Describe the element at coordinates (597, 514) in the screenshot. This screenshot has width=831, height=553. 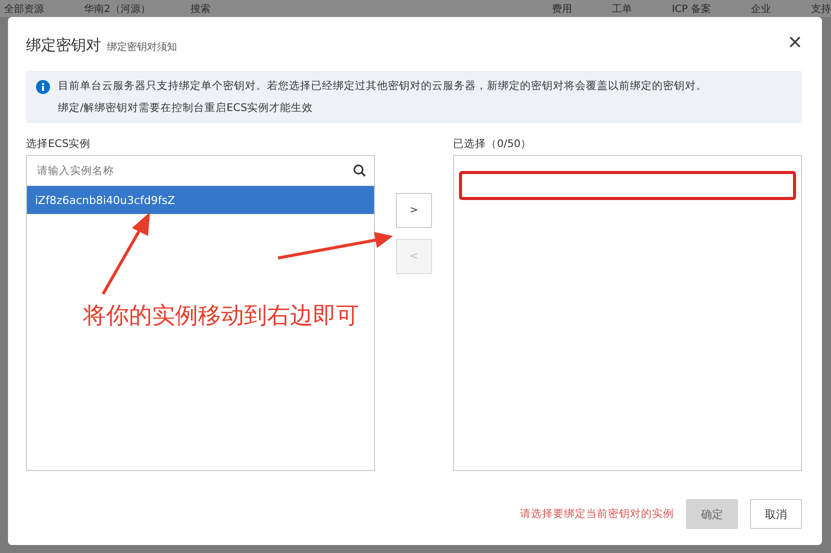
I see `error-message: 请选择要绑定当前密钥对的实例` at that location.